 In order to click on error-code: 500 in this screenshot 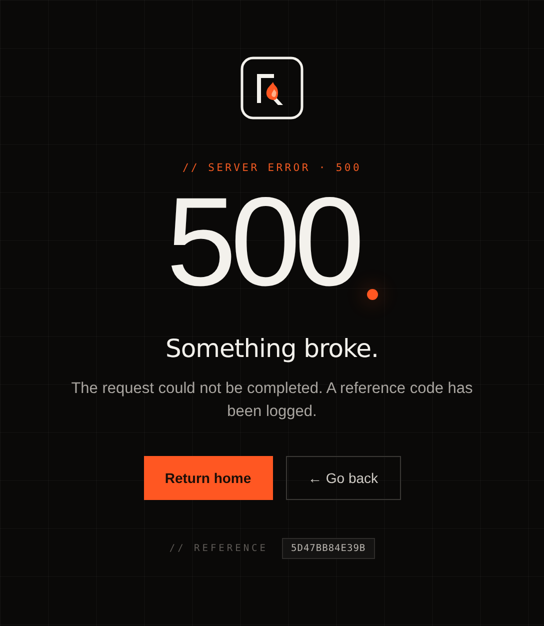, I will do `click(262, 242)`.